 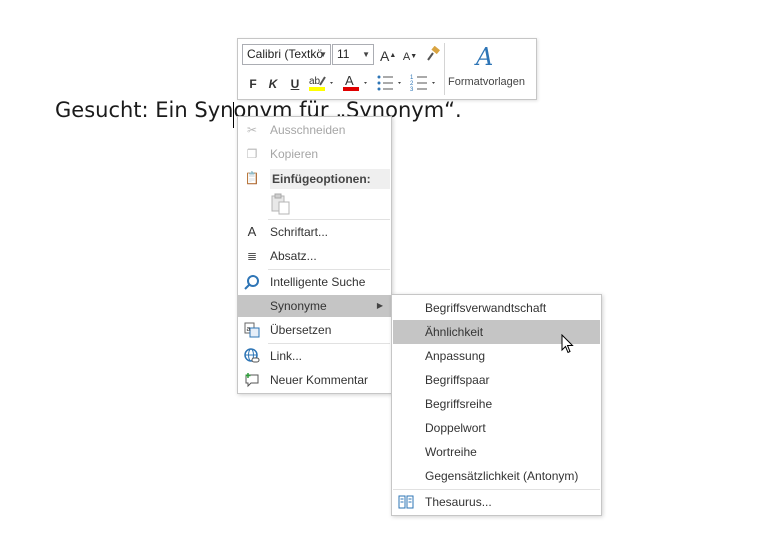 I want to click on numbering-icon: 1 2 3, so click(x=422, y=84).